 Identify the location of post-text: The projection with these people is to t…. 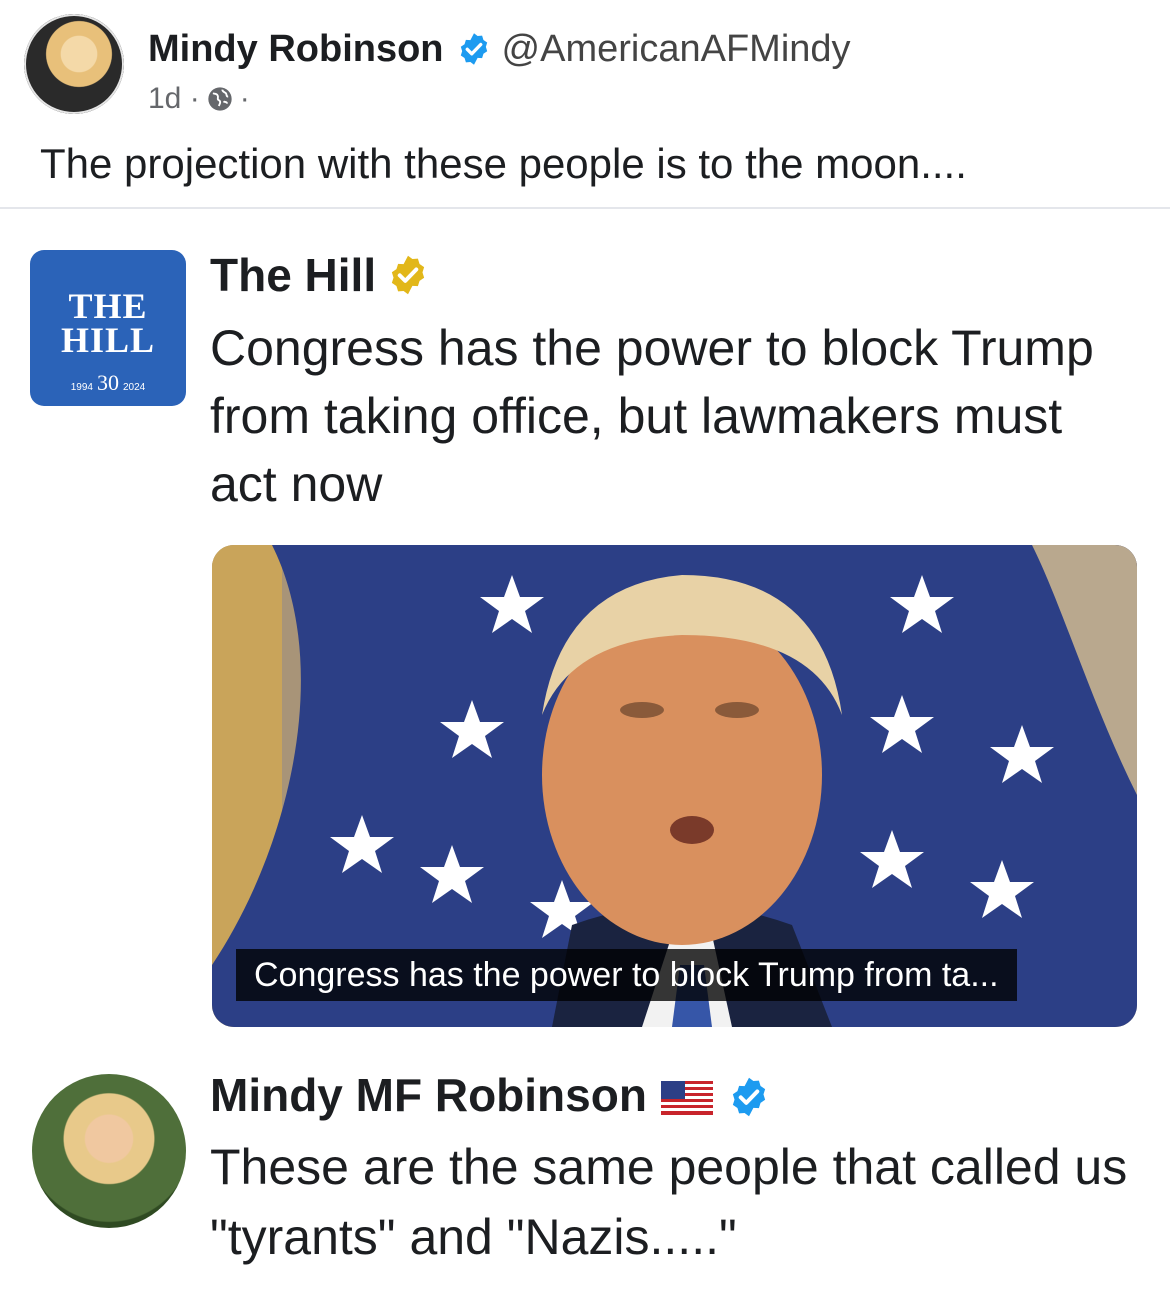
(503, 163).